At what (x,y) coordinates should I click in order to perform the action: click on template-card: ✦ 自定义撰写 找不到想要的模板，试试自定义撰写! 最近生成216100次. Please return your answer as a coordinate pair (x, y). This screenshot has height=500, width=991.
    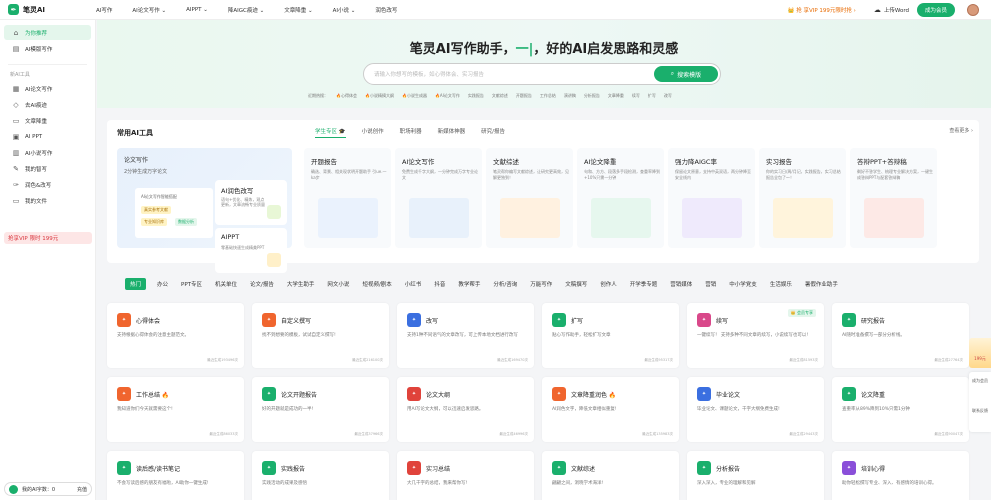
    Looking at the image, I should click on (320, 335).